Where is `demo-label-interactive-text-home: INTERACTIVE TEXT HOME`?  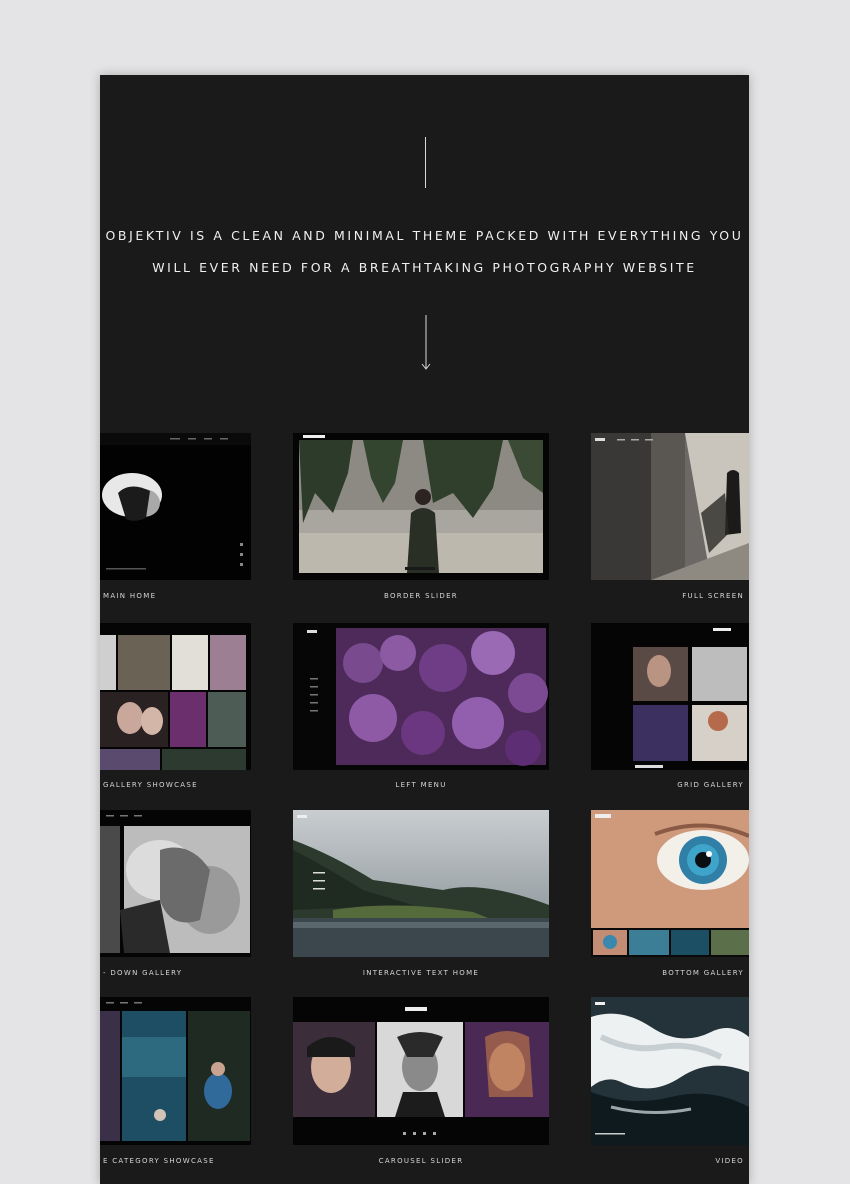 demo-label-interactive-text-home: INTERACTIVE TEXT HOME is located at coordinates (421, 973).